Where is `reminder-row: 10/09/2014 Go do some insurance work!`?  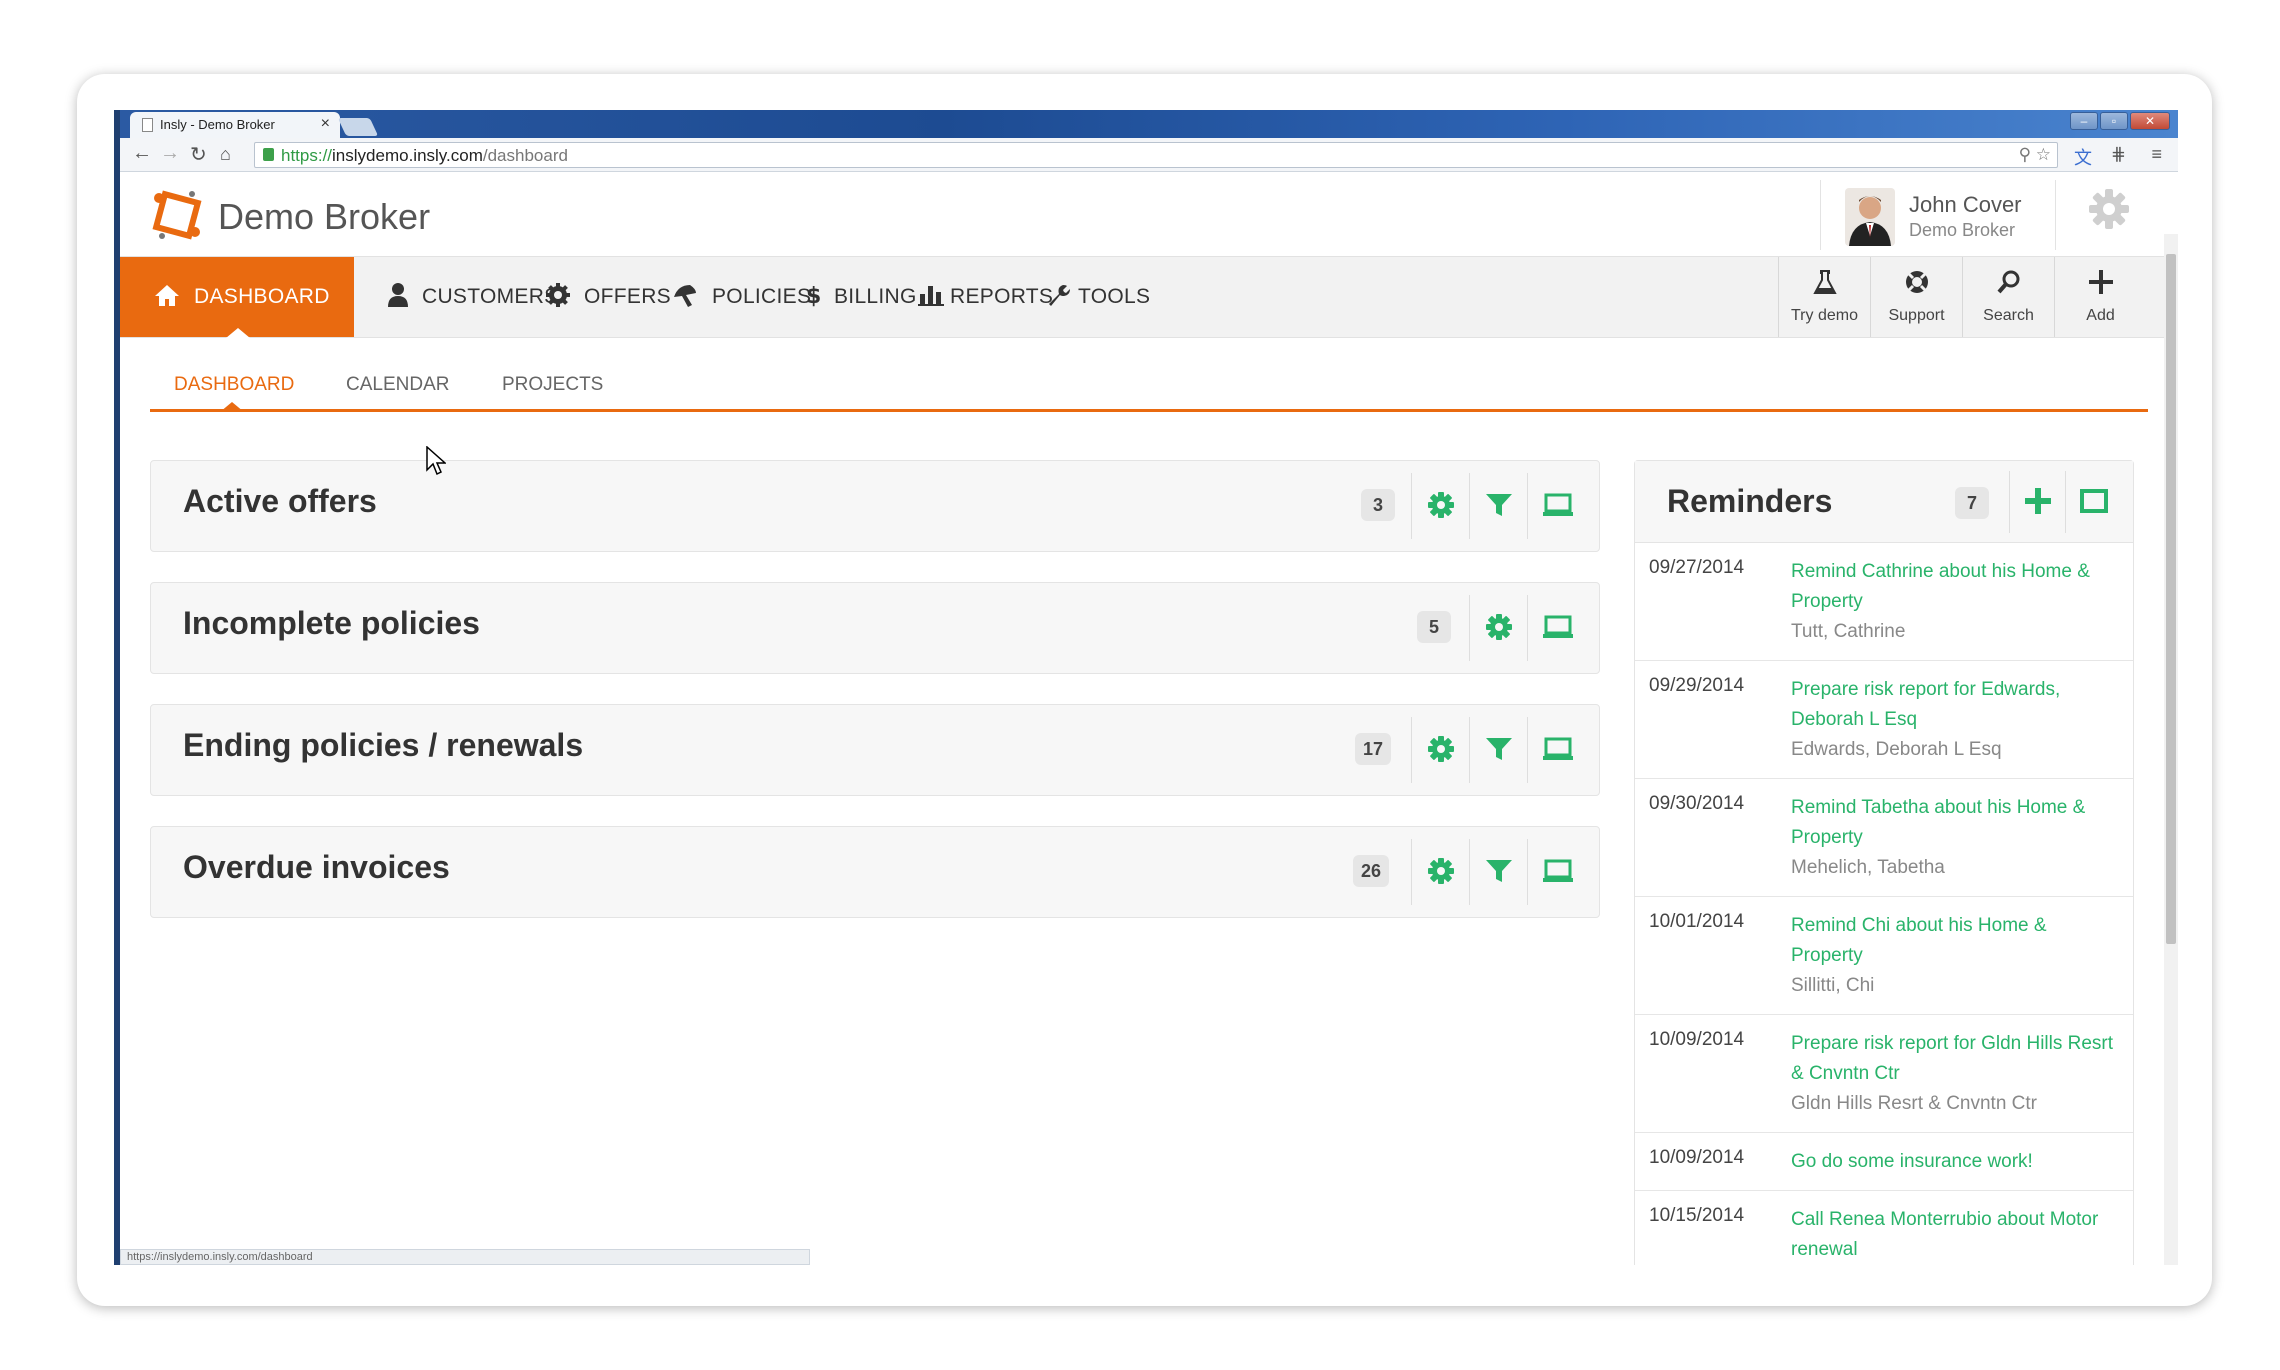 reminder-row: 10/09/2014 Go do some insurance work! is located at coordinates (1884, 1162).